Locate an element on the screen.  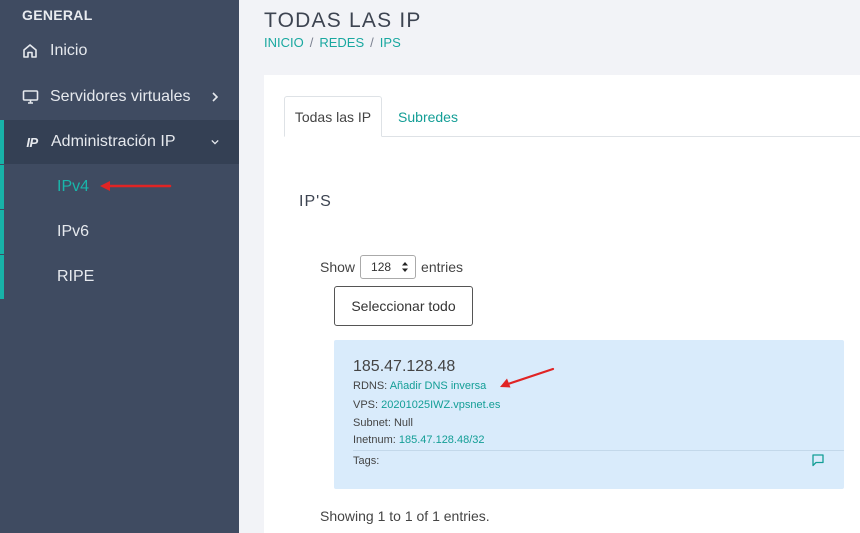
rdns-row: RDNS: Añadir DNS inversa is located at coordinates (419, 386).